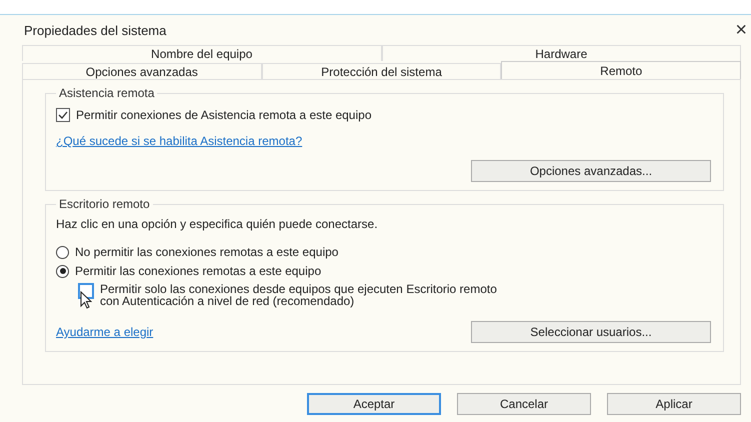 This screenshot has width=751, height=422. What do you see at coordinates (142, 71) in the screenshot?
I see `tab: Opciones avanzadas` at bounding box center [142, 71].